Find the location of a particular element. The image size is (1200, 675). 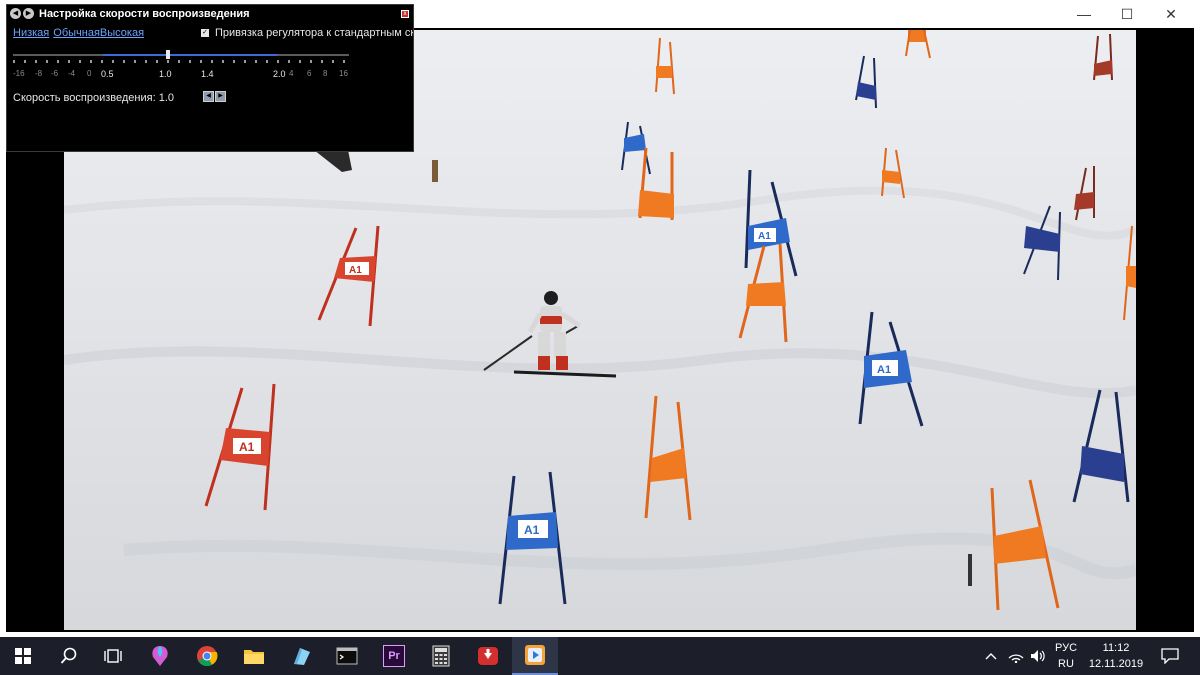

paint3d-icon is located at coordinates (160, 656).